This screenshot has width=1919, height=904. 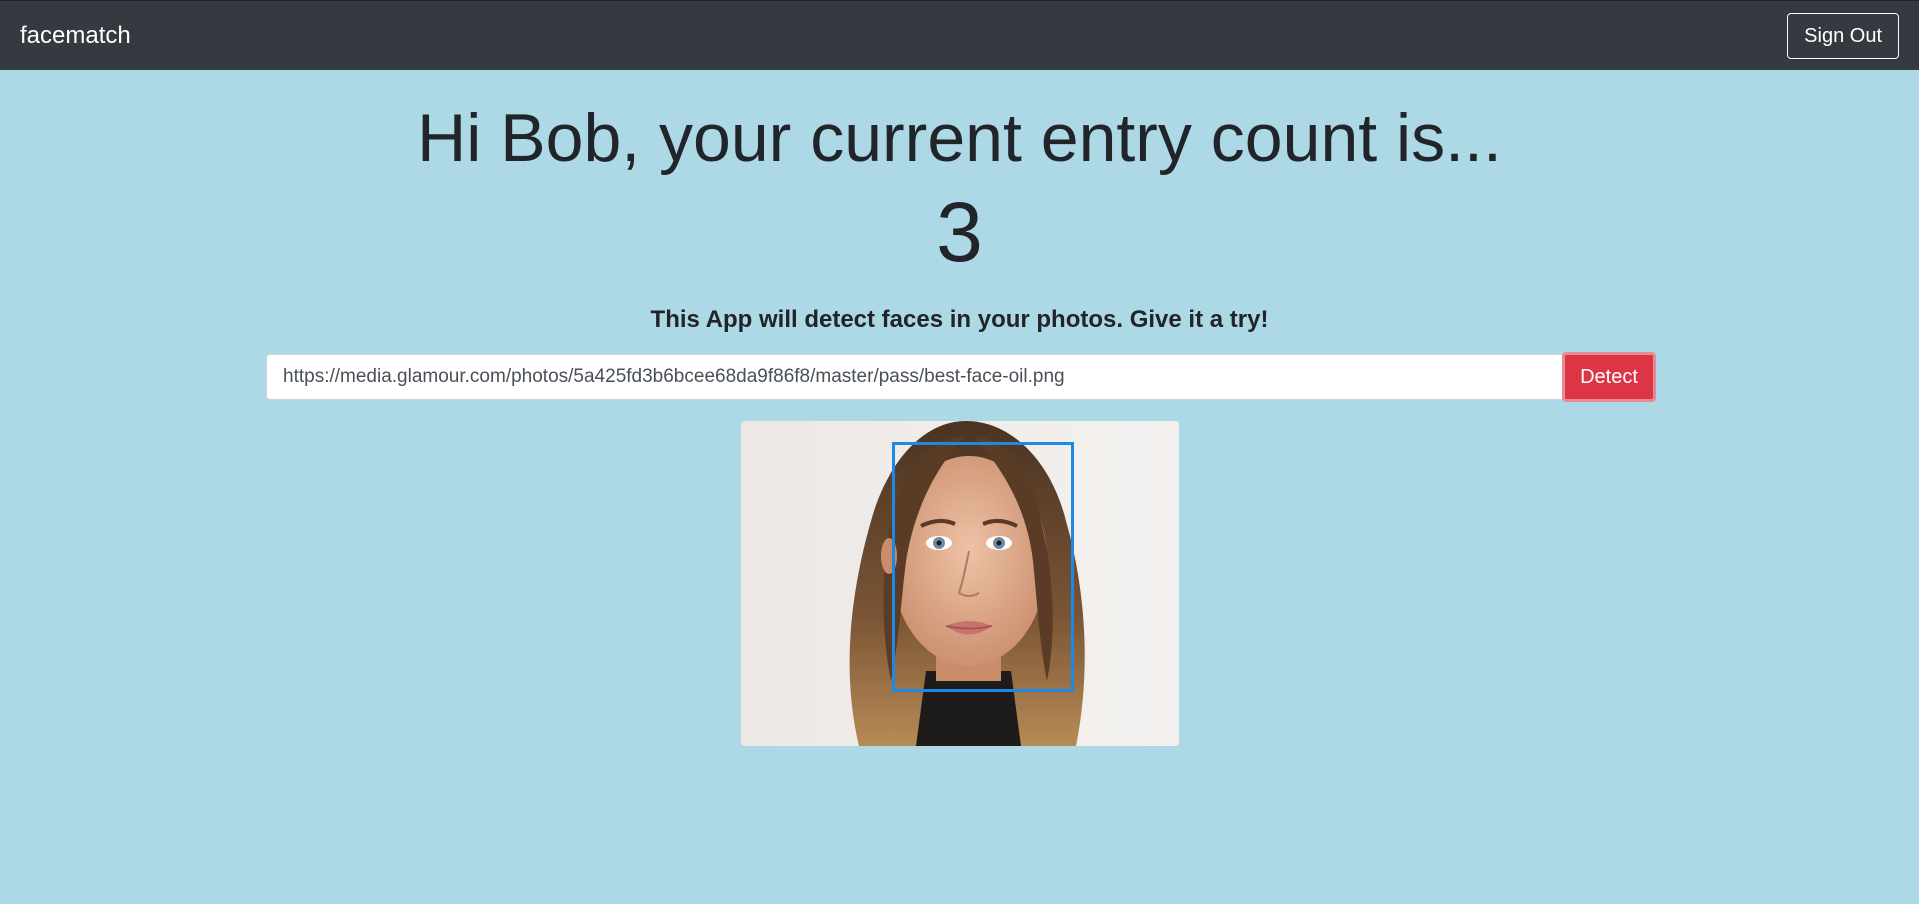 I want to click on result-image, so click(x=960, y=583).